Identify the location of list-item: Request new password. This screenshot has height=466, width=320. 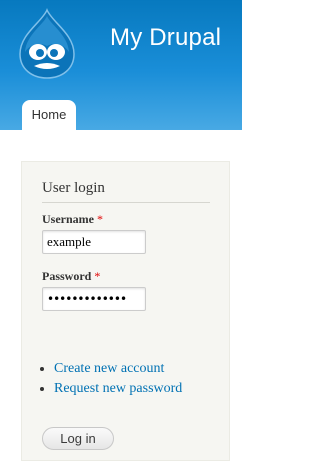
(109, 389).